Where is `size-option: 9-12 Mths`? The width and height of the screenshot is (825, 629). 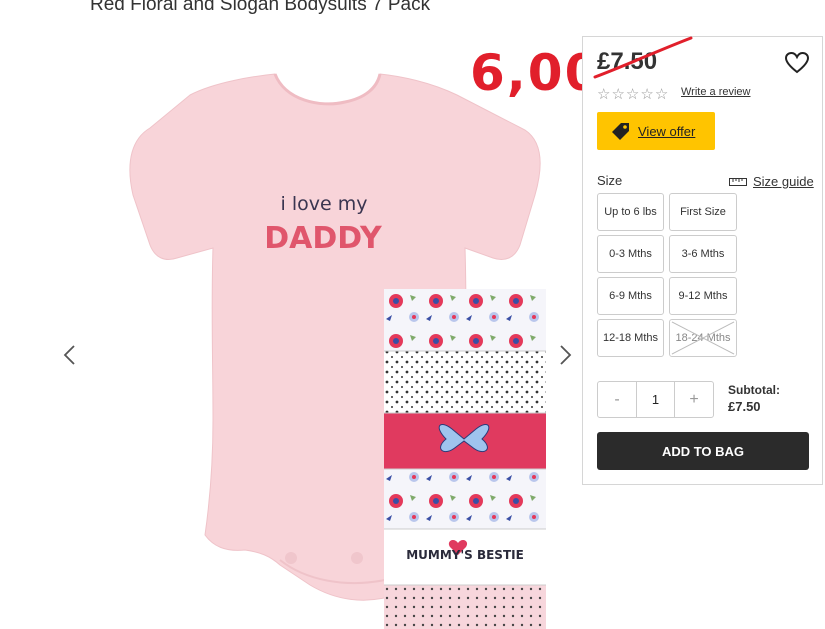
size-option: 9-12 Mths is located at coordinates (703, 296).